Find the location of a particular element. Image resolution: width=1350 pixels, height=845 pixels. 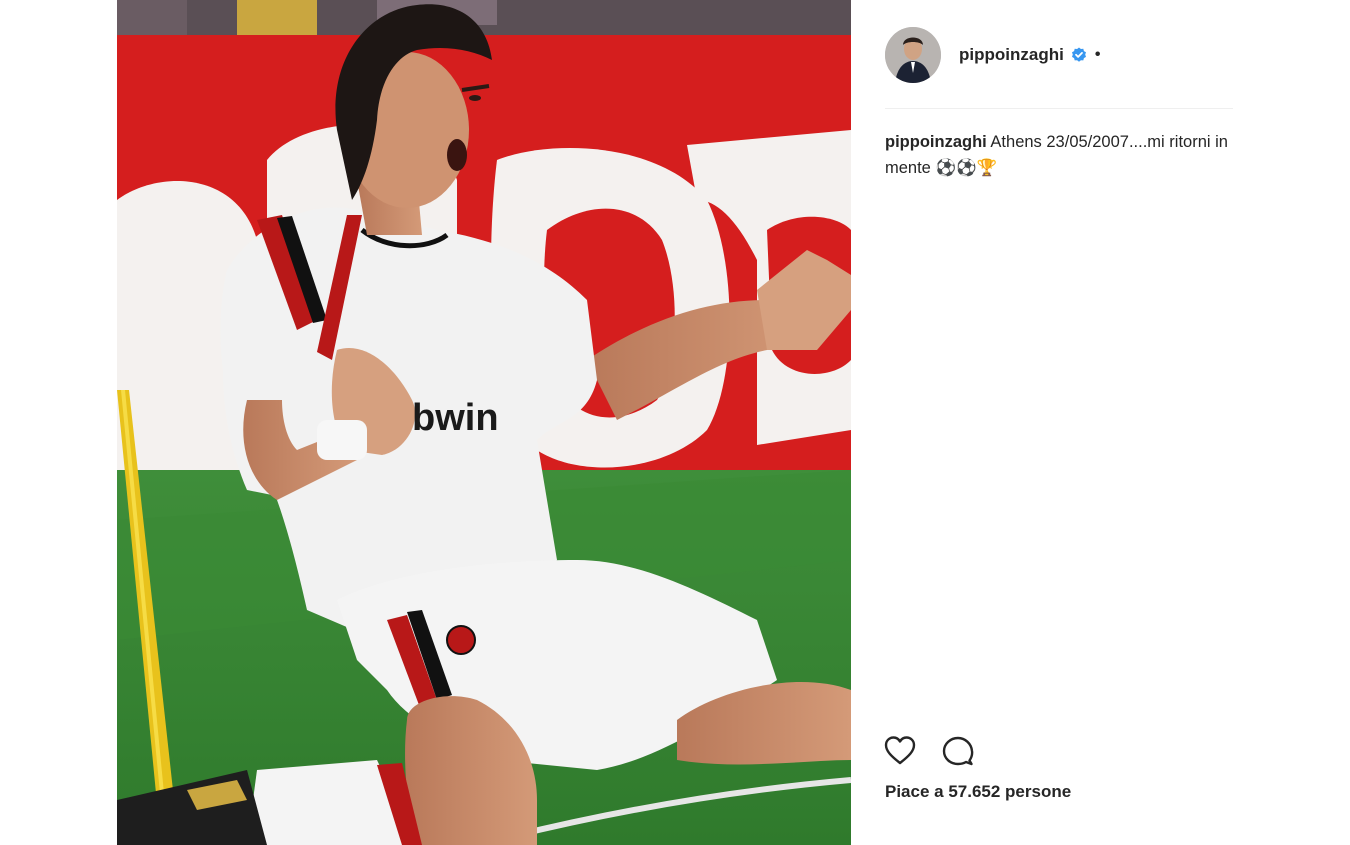

header-divider is located at coordinates (1059, 108).